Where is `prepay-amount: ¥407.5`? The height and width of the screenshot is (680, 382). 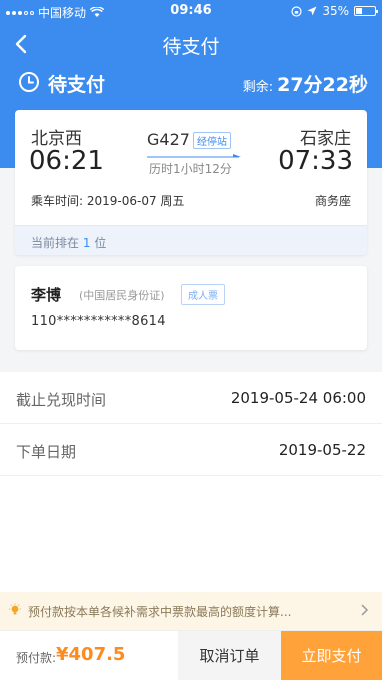 prepay-amount: ¥407.5 is located at coordinates (91, 654).